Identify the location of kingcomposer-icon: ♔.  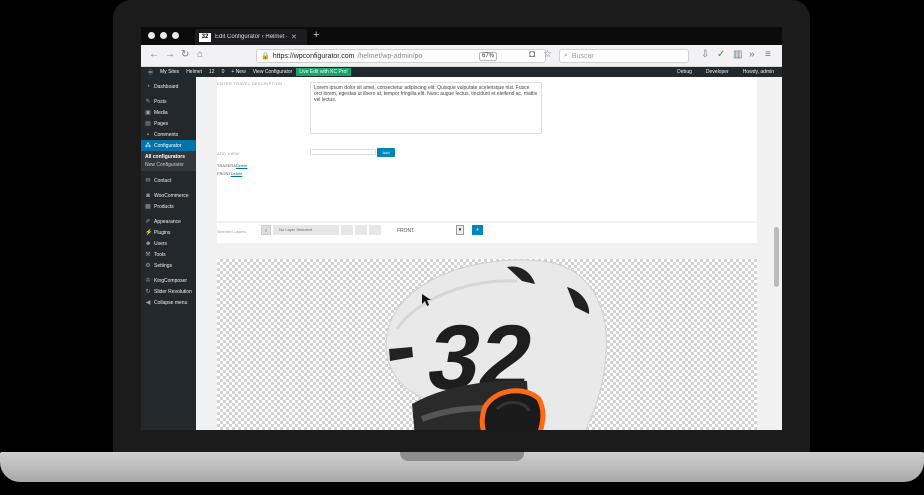
(148, 281).